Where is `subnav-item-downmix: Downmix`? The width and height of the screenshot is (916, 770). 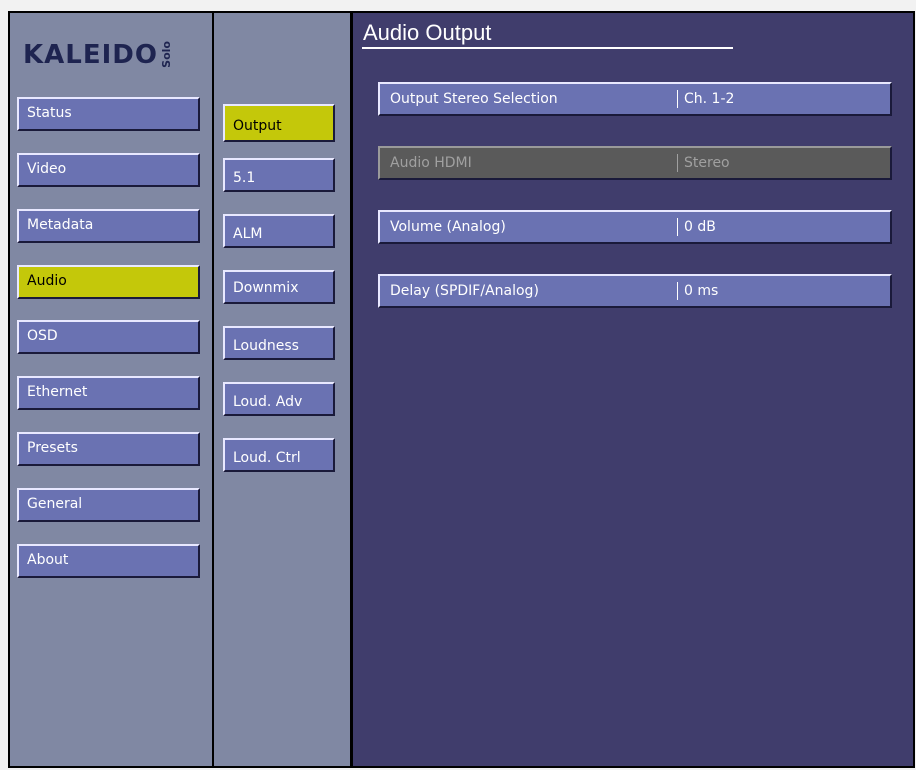 subnav-item-downmix: Downmix is located at coordinates (279, 287).